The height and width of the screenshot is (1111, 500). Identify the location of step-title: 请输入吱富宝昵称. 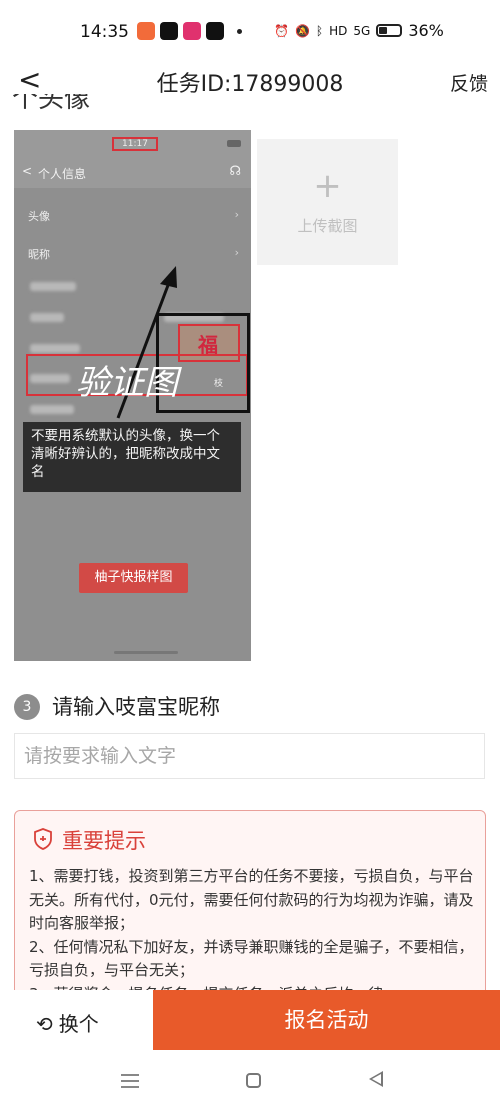
(136, 707).